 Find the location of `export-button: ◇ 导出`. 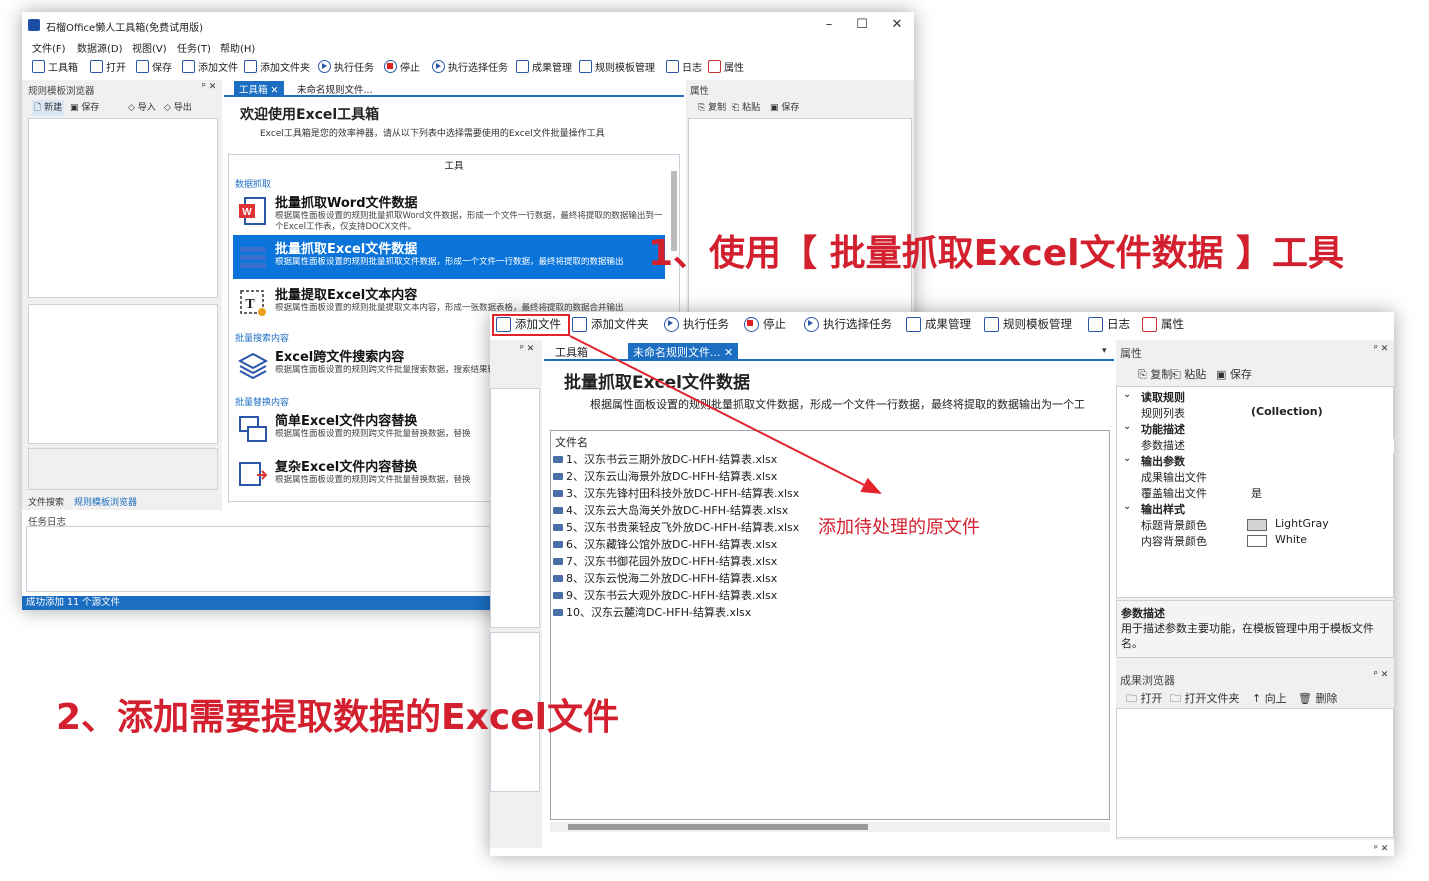

export-button: ◇ 导出 is located at coordinates (178, 106).